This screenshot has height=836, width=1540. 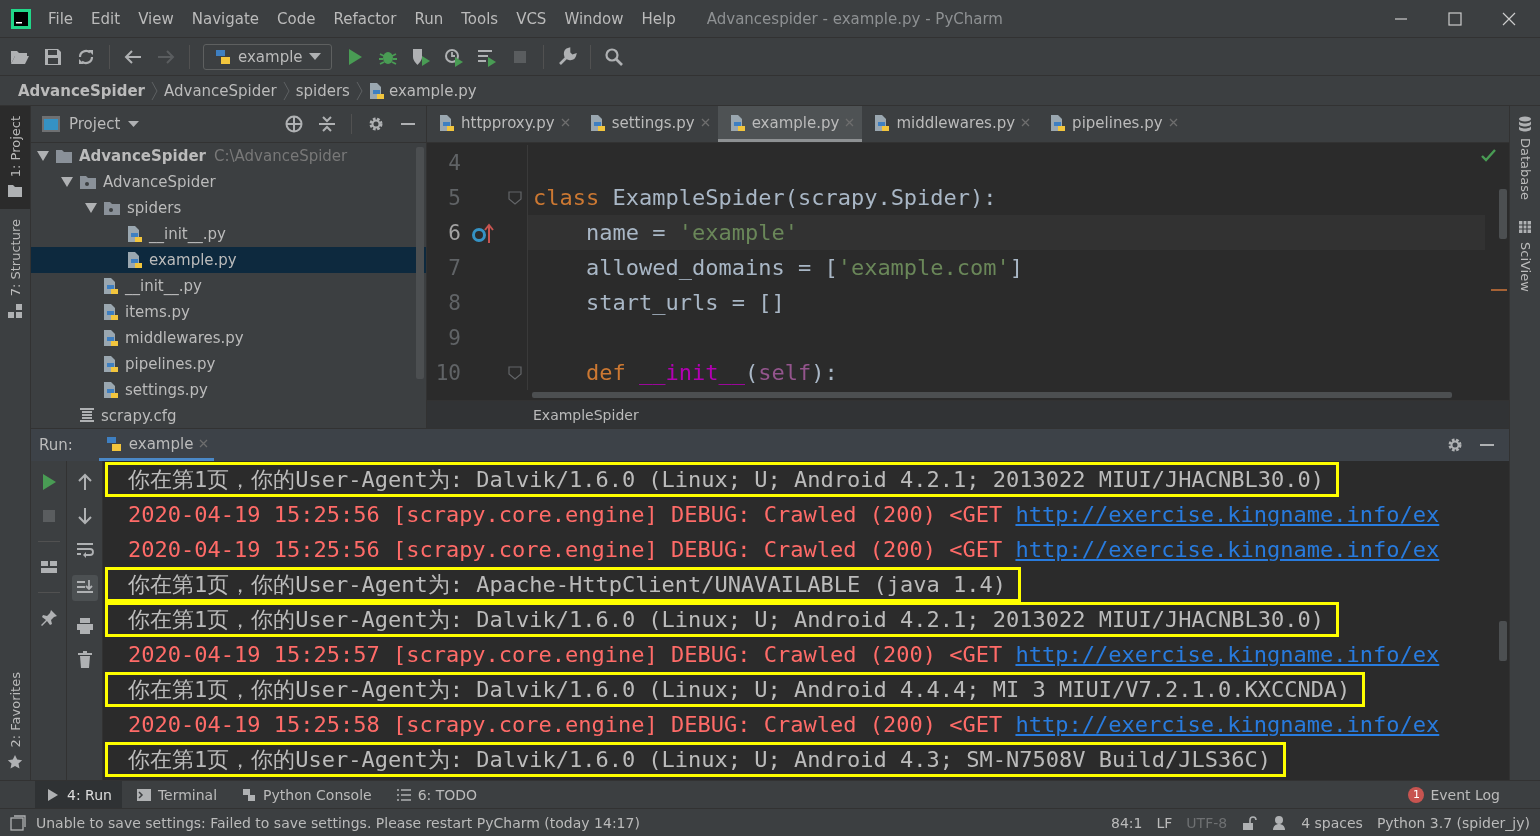 I want to click on tool-window-tab: Database, so click(x=1525, y=158).